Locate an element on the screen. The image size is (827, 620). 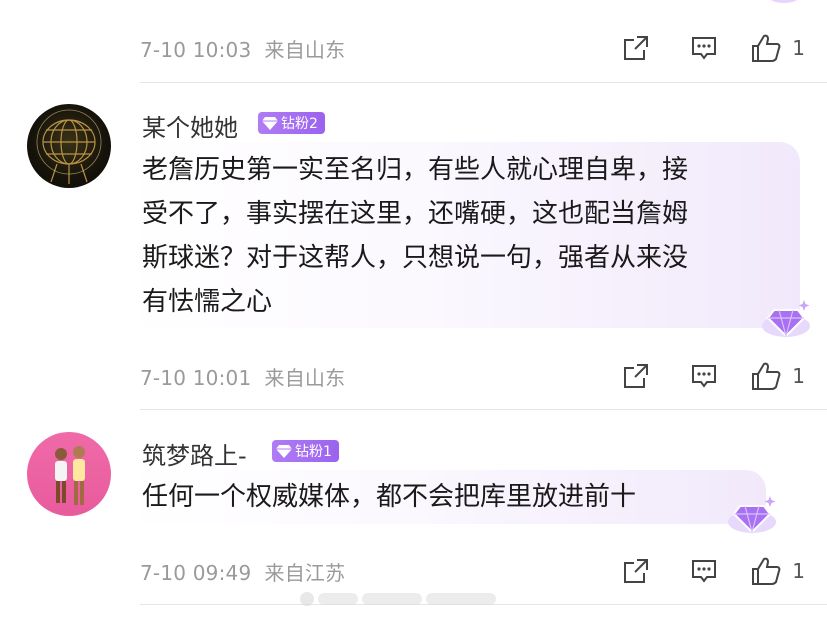
fan-badge: 钻粉2 is located at coordinates (291, 123).